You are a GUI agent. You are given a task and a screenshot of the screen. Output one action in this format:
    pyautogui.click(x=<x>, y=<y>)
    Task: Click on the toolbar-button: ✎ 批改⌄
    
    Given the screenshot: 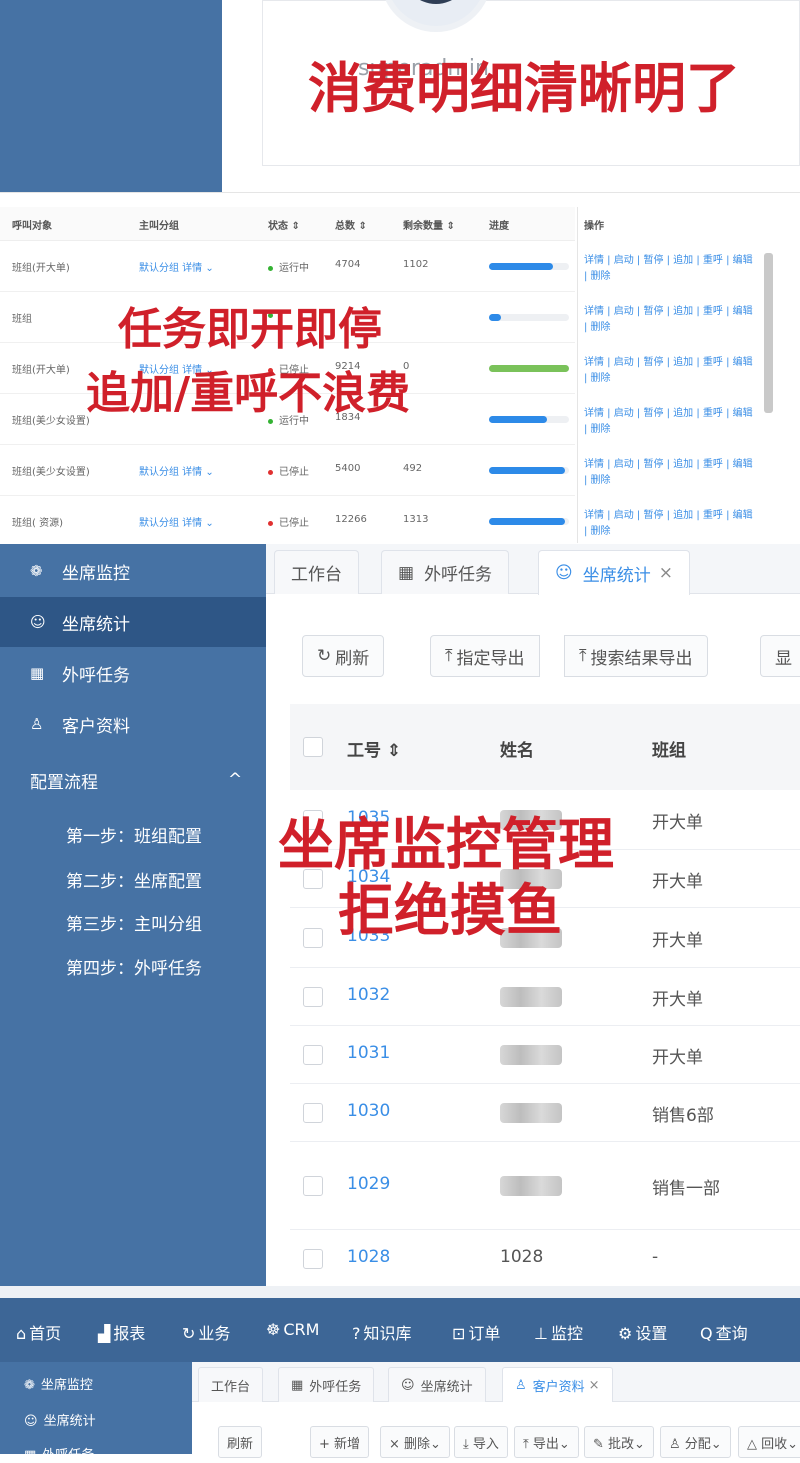 What is the action you would take?
    pyautogui.click(x=619, y=1442)
    